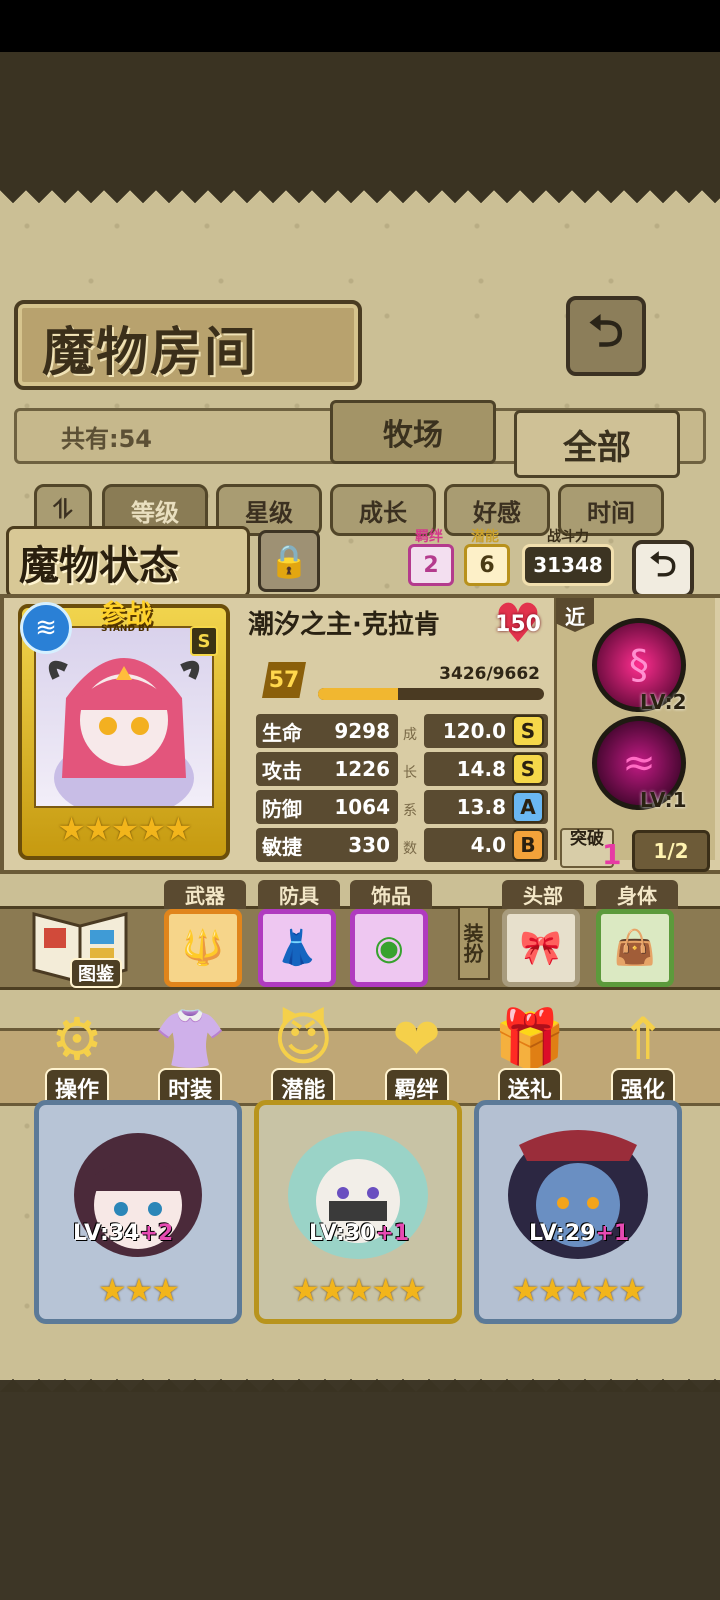  I want to click on rank-grade-badge: S, so click(204, 641).